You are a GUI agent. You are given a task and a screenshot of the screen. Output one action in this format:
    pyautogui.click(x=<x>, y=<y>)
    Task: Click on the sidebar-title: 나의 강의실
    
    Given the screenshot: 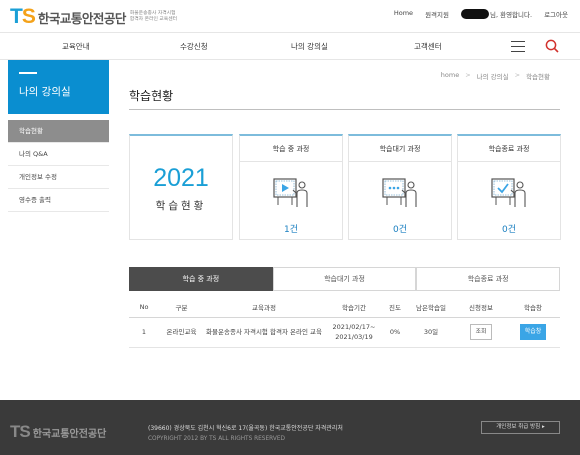 What is the action you would take?
    pyautogui.click(x=45, y=91)
    